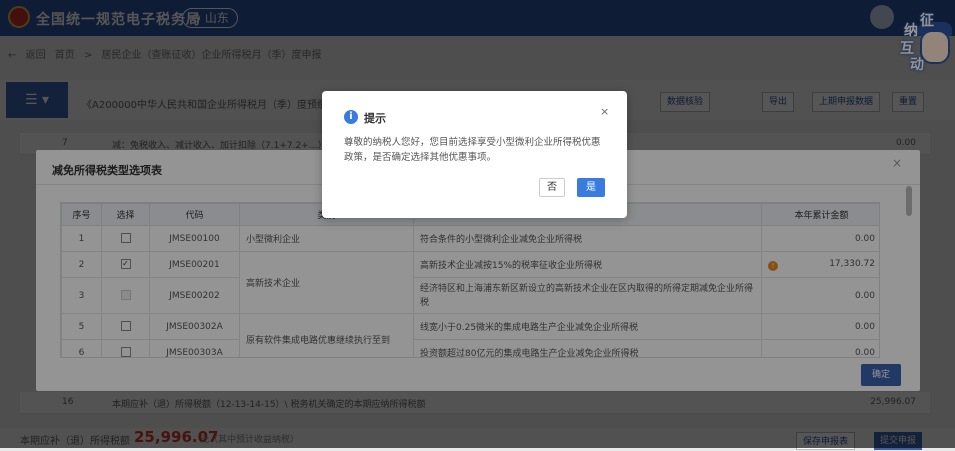 This screenshot has width=955, height=451. I want to click on dialog-title: 提示, so click(375, 118).